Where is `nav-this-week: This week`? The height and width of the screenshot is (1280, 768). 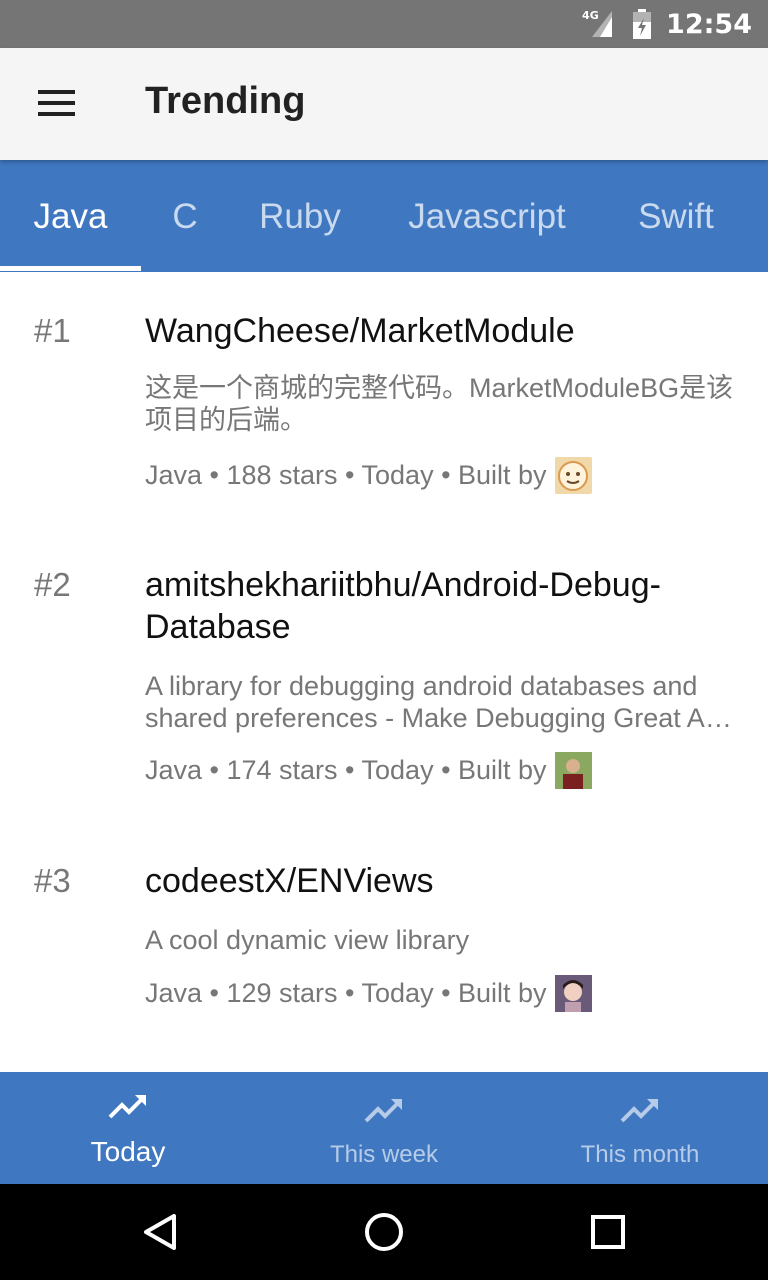
nav-this-week: This week is located at coordinates (384, 1128).